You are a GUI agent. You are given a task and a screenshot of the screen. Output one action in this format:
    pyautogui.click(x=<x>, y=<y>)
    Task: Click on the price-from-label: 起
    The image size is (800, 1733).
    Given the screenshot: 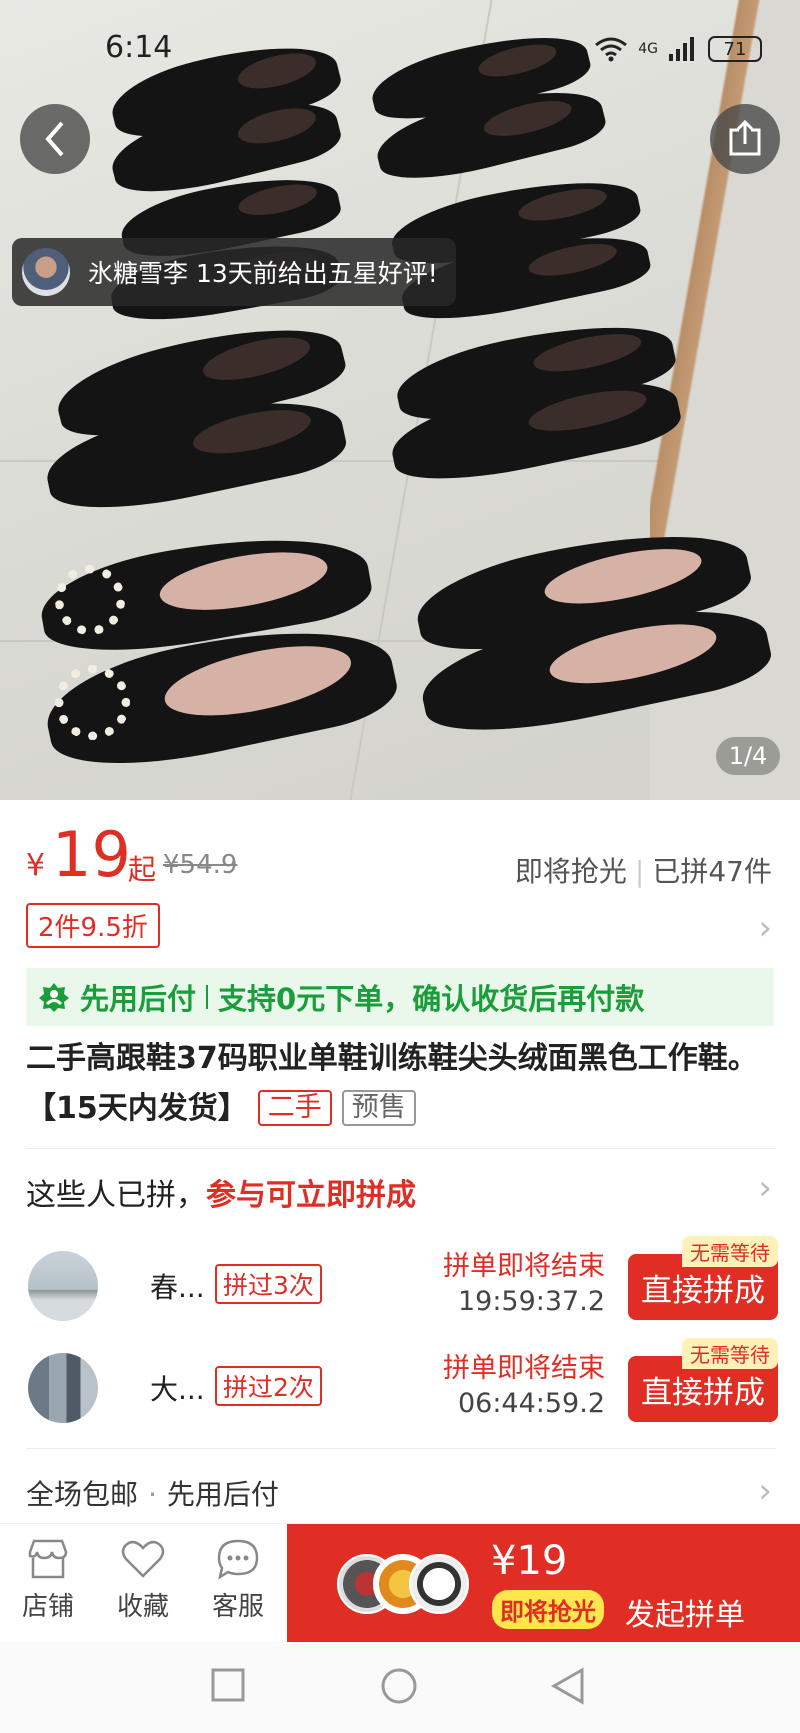 What is the action you would take?
    pyautogui.click(x=142, y=869)
    